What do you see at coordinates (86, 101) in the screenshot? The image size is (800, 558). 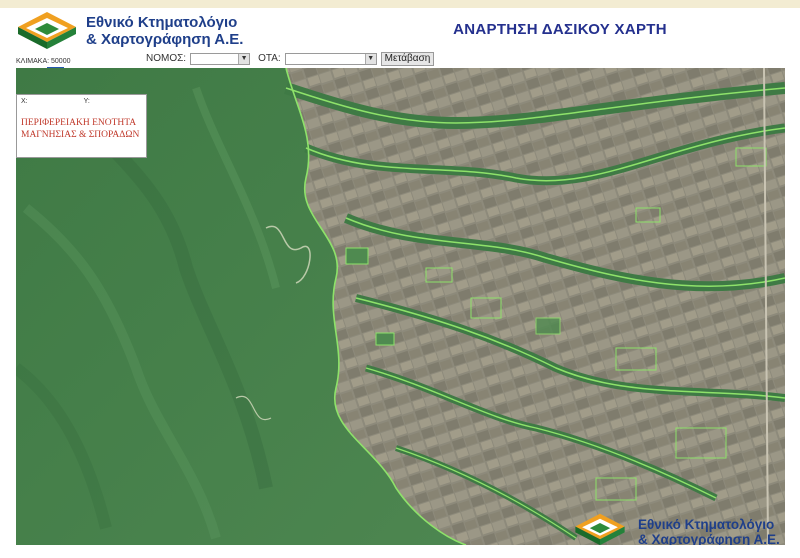 I see `y-coordinate-label: Y:` at bounding box center [86, 101].